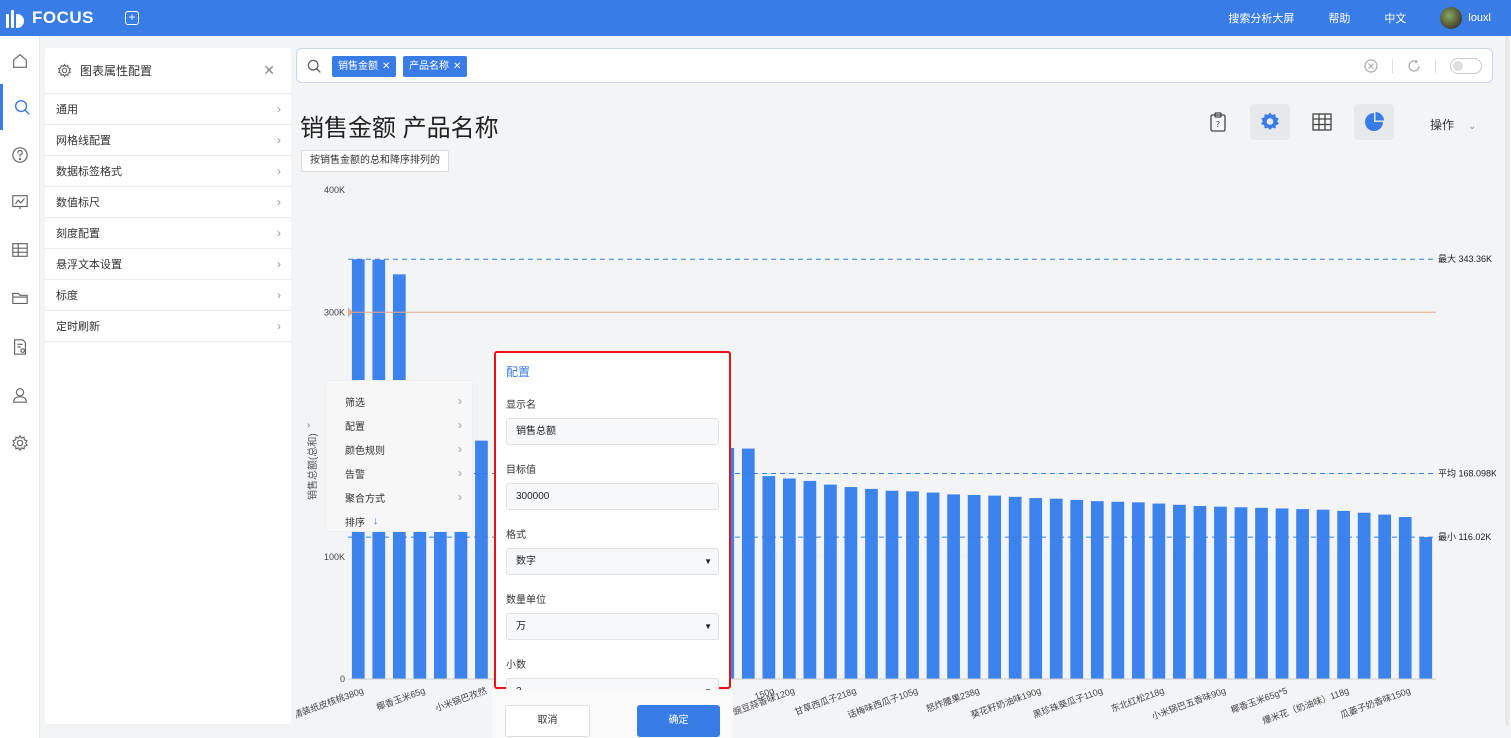 The image size is (1511, 738). What do you see at coordinates (435, 66) in the screenshot?
I see `search-chip: 产品名称 ✕` at bounding box center [435, 66].